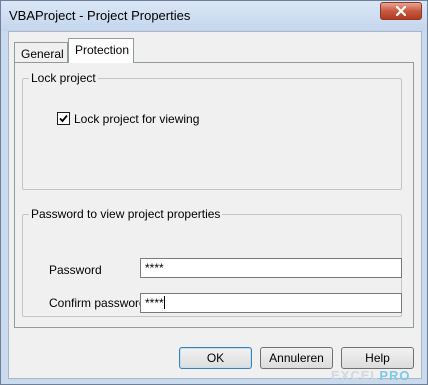 This screenshot has width=428, height=385. Describe the element at coordinates (214, 16) in the screenshot. I see `title-bar: VBAProject - Project Properties` at that location.